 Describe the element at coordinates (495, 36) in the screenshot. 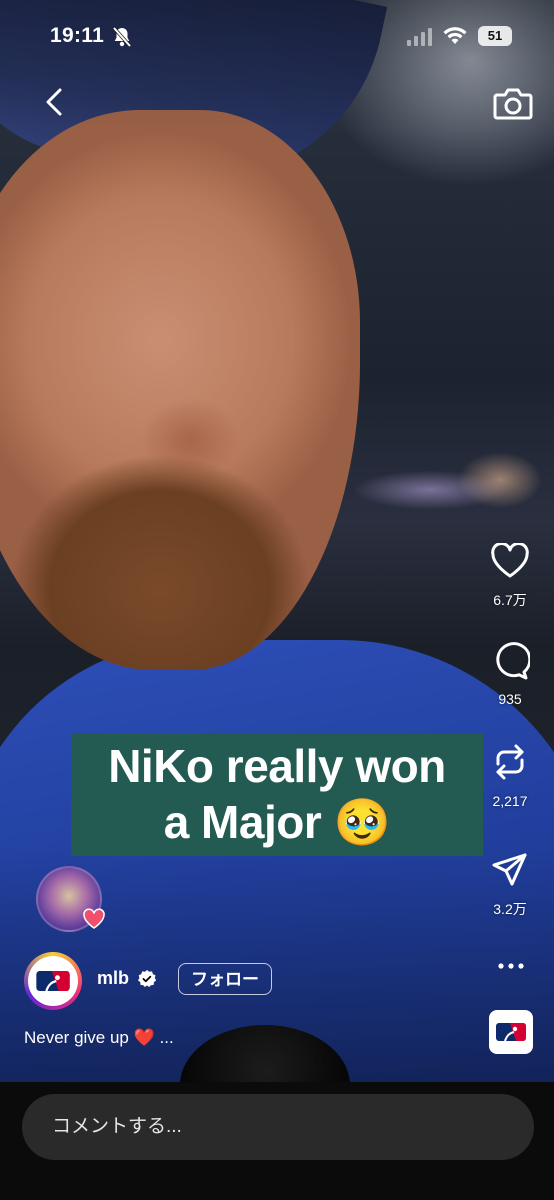

I see `battery-indicator: 51` at that location.